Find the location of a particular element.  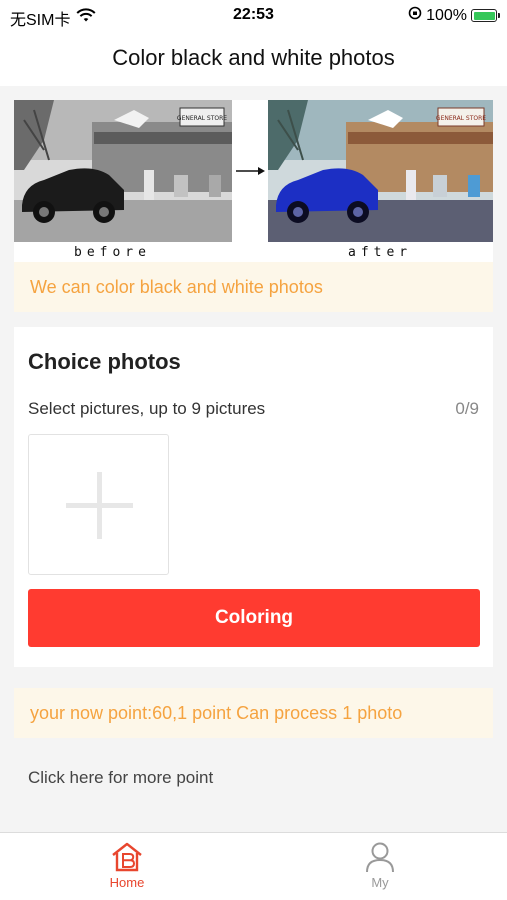

picker-subtitle: Select pictures, up to 9 pictures is located at coordinates (147, 408).